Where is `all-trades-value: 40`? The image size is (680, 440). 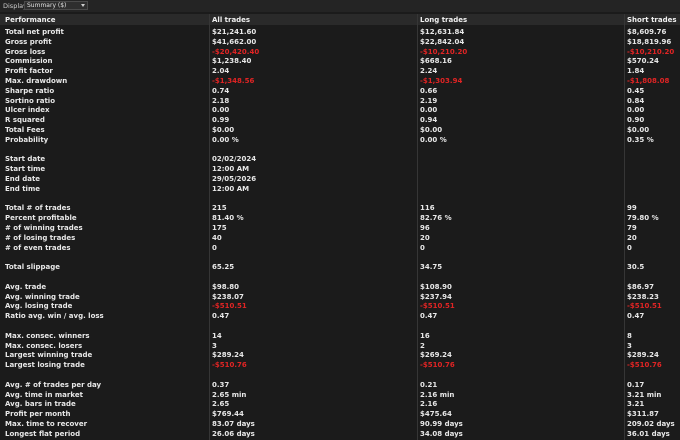
all-trades-value: 40 is located at coordinates (217, 237).